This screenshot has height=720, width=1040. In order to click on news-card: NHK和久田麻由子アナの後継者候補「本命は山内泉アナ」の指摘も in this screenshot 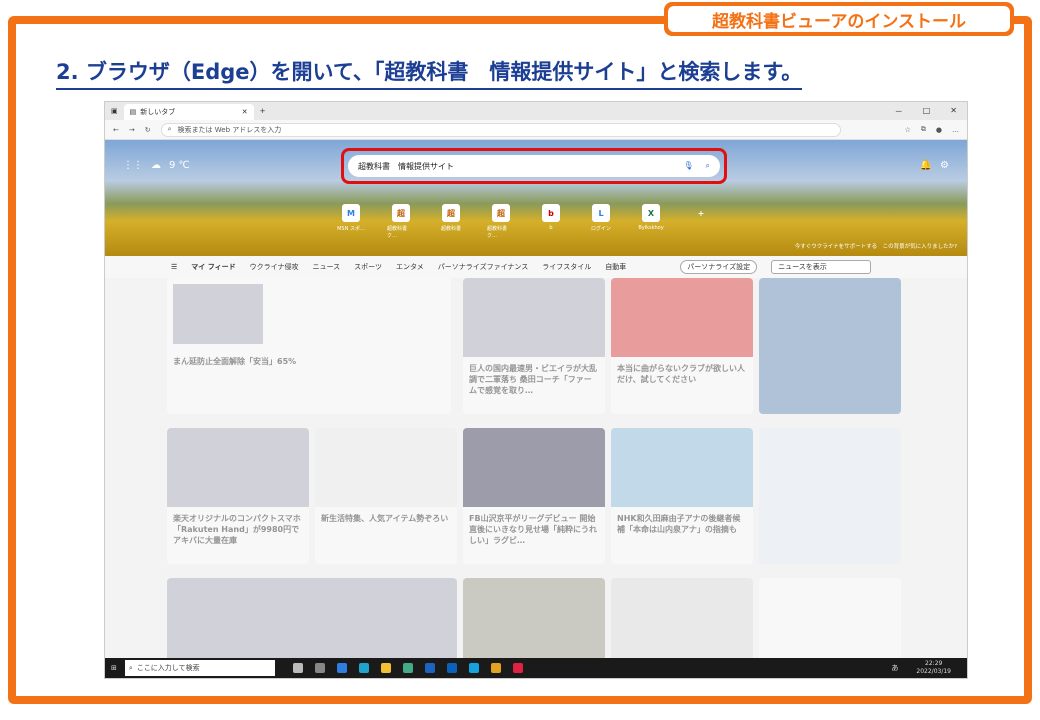, I will do `click(682, 496)`.